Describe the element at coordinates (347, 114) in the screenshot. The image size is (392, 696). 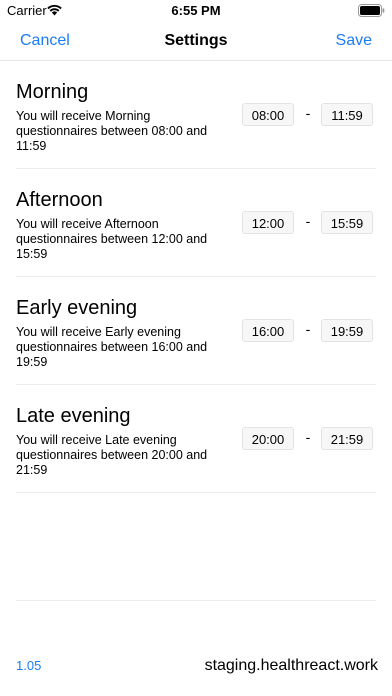
I see `end-time-picker: 11:59` at that location.